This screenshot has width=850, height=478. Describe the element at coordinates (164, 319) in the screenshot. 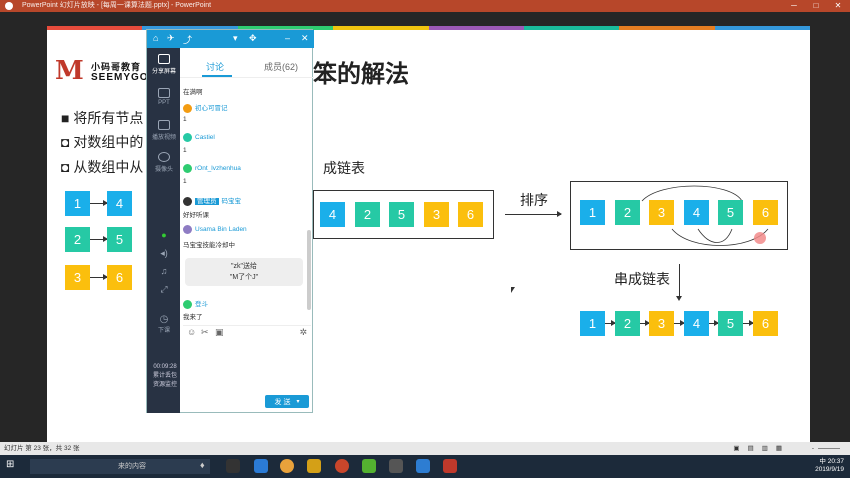

I see `timer-icon: ◷` at that location.